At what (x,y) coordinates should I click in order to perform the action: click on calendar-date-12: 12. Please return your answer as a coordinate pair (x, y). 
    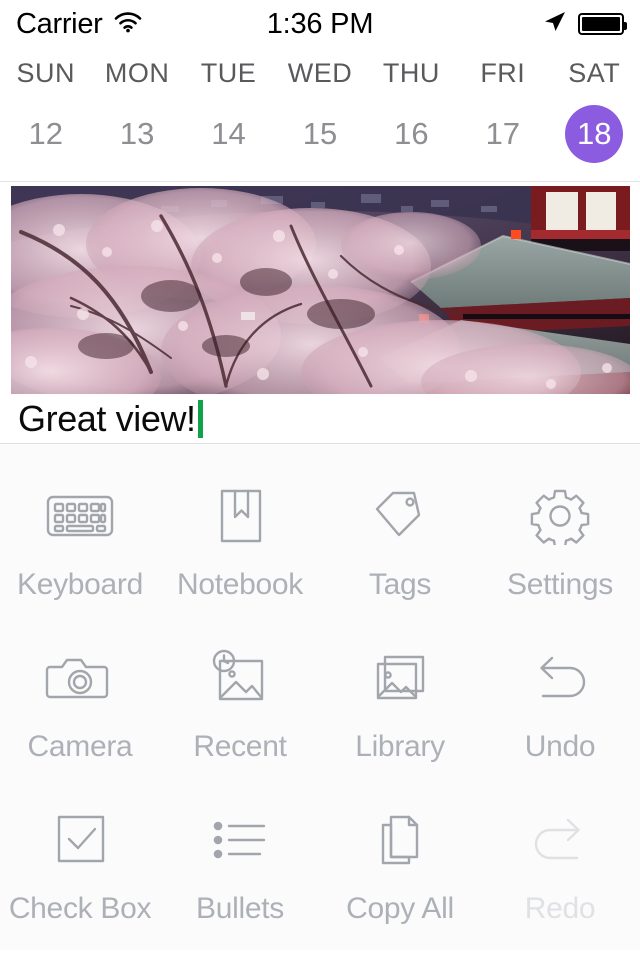
    Looking at the image, I should click on (45, 134).